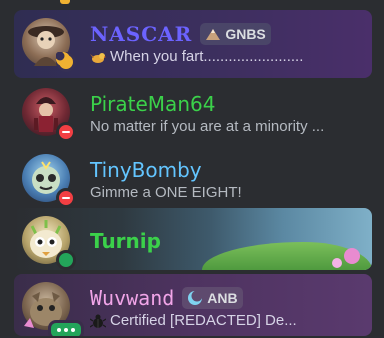 This screenshot has width=384, height=338. I want to click on member-name: Wuvwand, so click(132, 298).